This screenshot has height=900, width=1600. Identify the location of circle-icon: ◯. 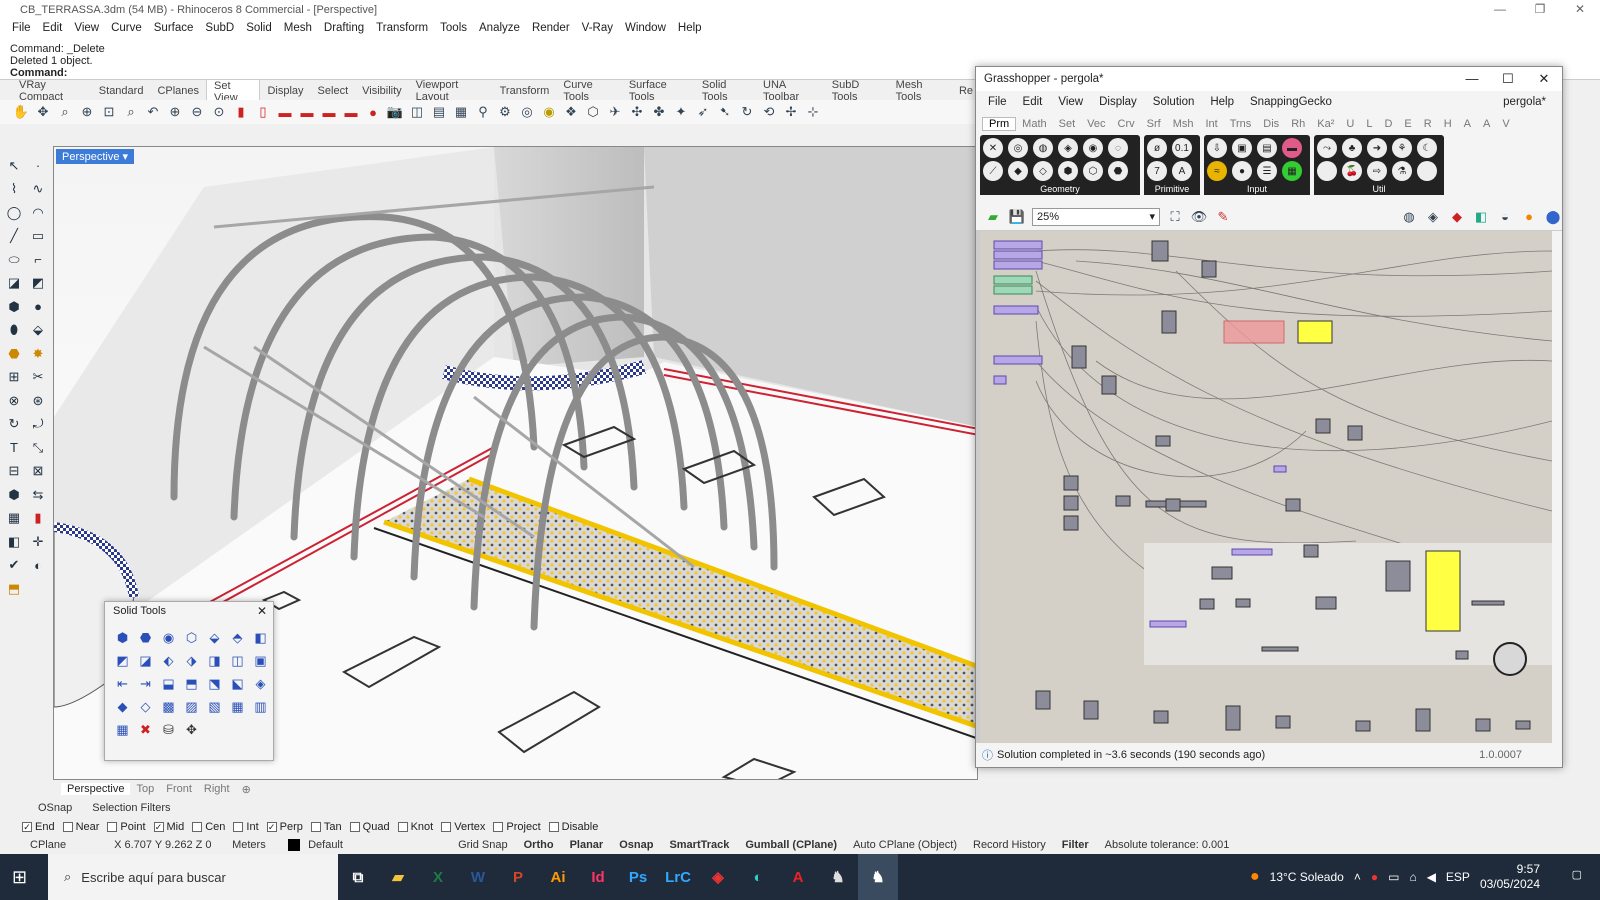
(14, 213).